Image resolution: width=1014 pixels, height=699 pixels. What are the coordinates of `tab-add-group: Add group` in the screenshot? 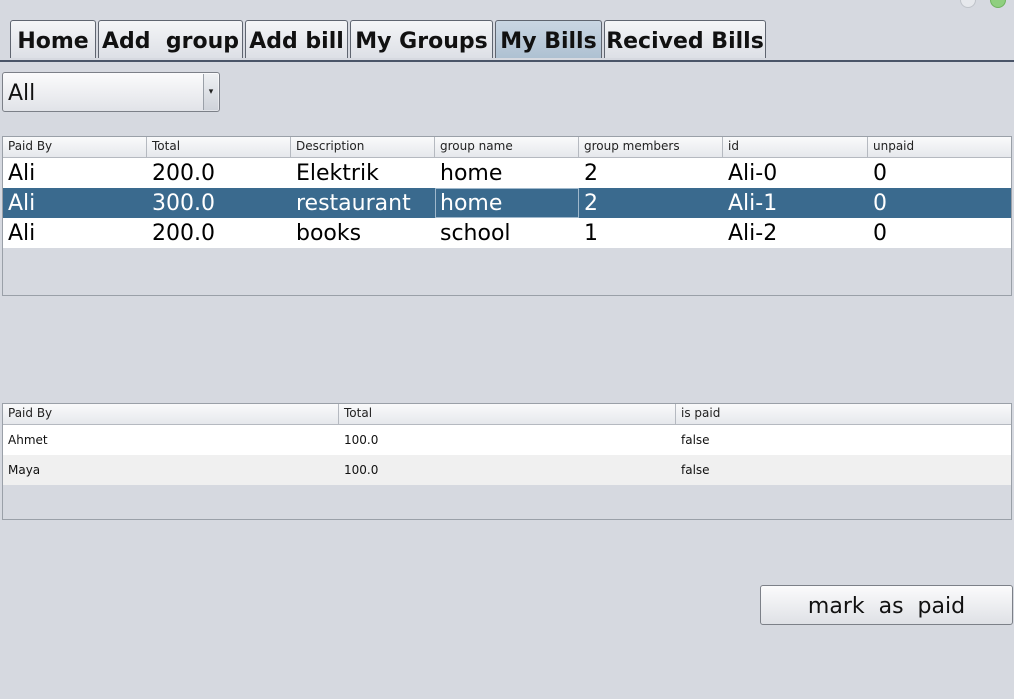 It's located at (170, 39).